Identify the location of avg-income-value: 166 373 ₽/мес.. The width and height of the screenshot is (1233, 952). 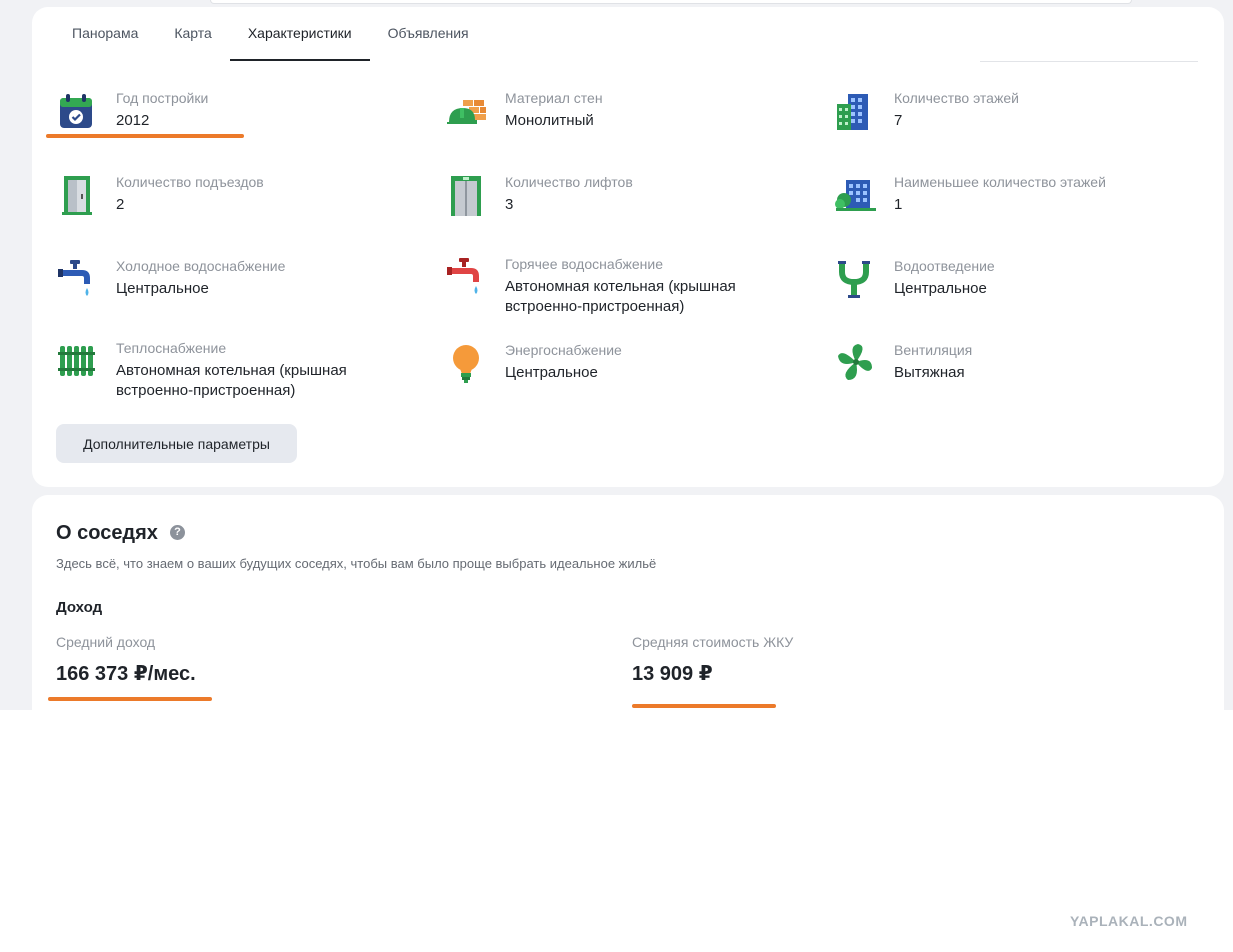
(126, 674).